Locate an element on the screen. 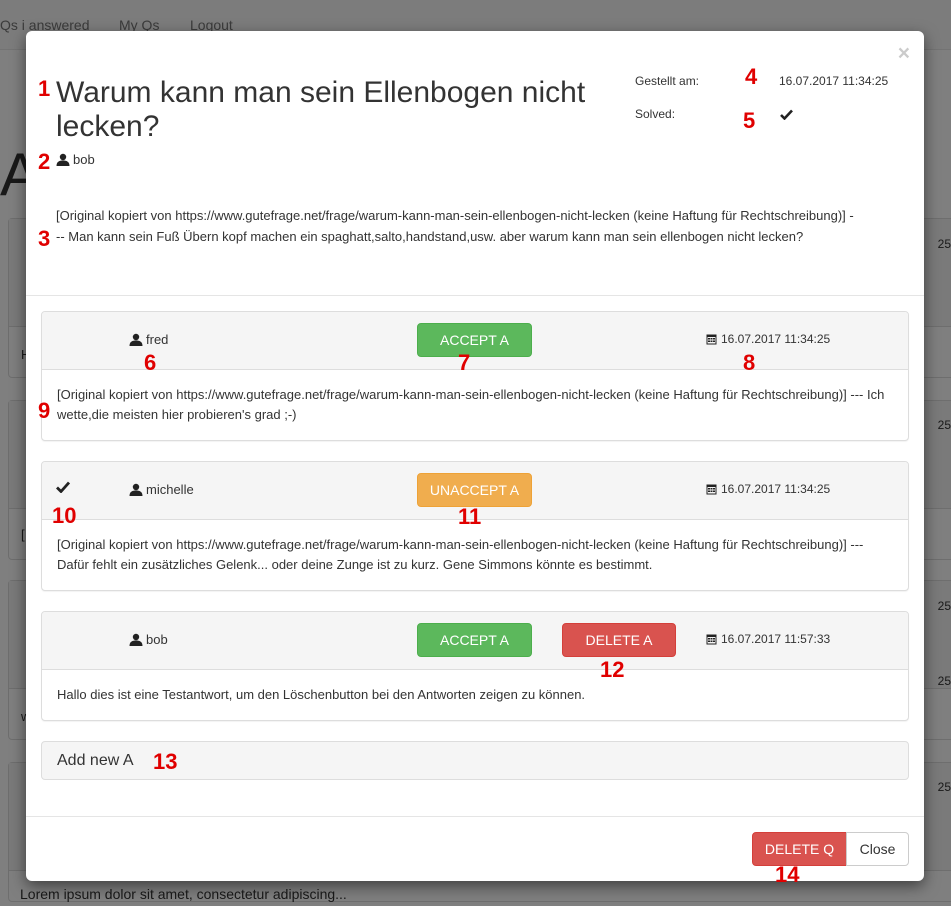  answer-author: fred is located at coordinates (148, 339).